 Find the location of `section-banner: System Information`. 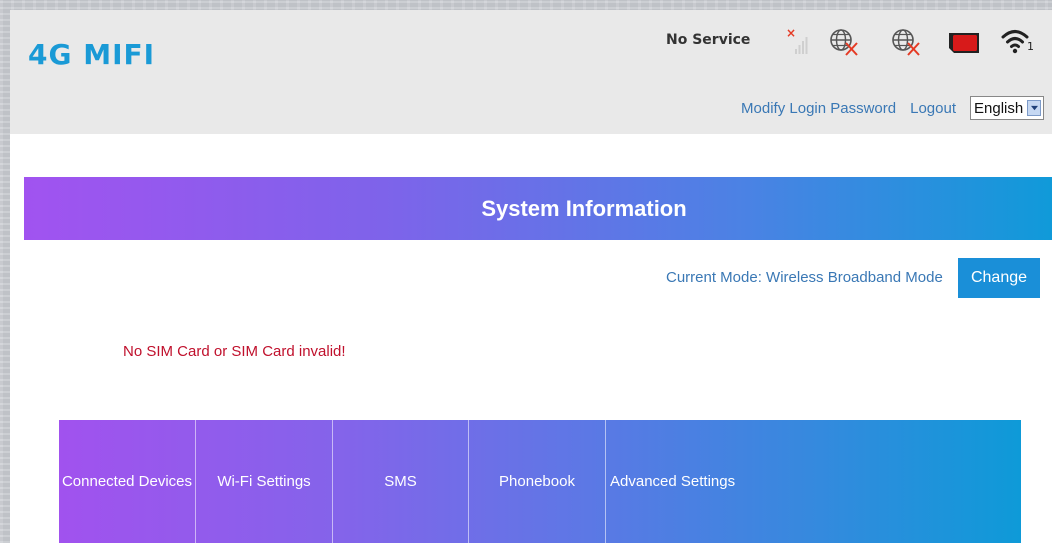

section-banner: System Information is located at coordinates (538, 208).